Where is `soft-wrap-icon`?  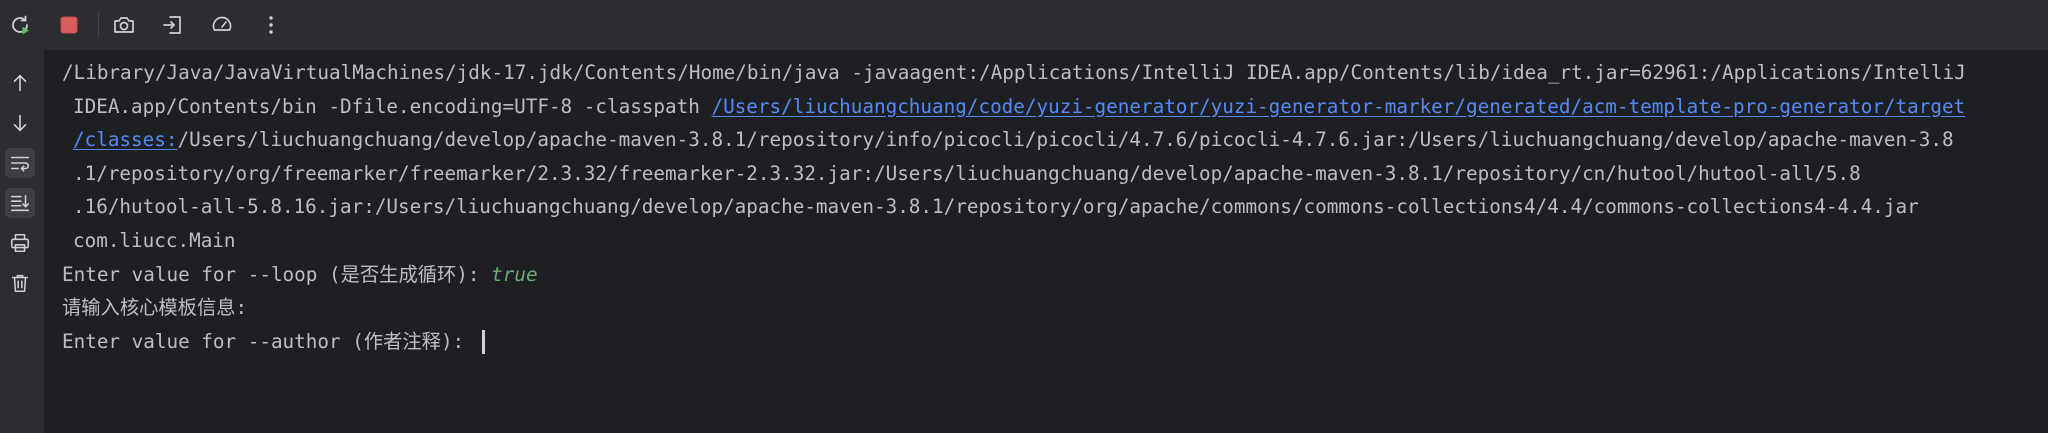
soft-wrap-icon is located at coordinates (20, 164).